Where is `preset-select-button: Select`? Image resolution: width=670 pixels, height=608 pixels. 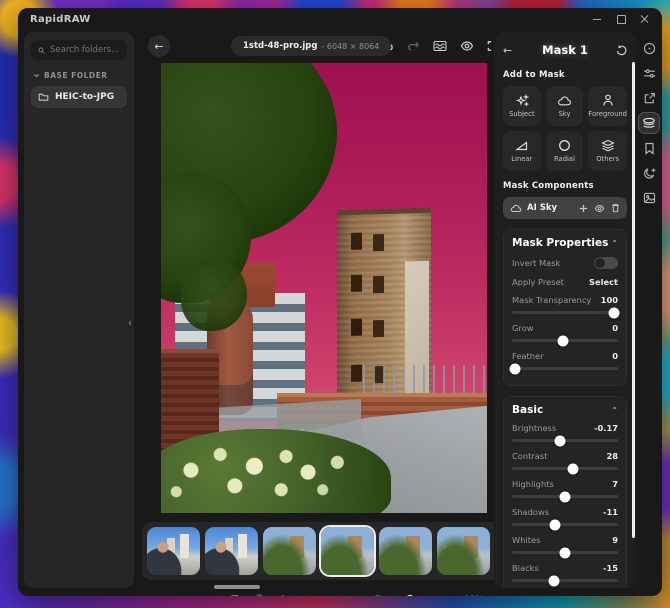 preset-select-button: Select is located at coordinates (603, 282).